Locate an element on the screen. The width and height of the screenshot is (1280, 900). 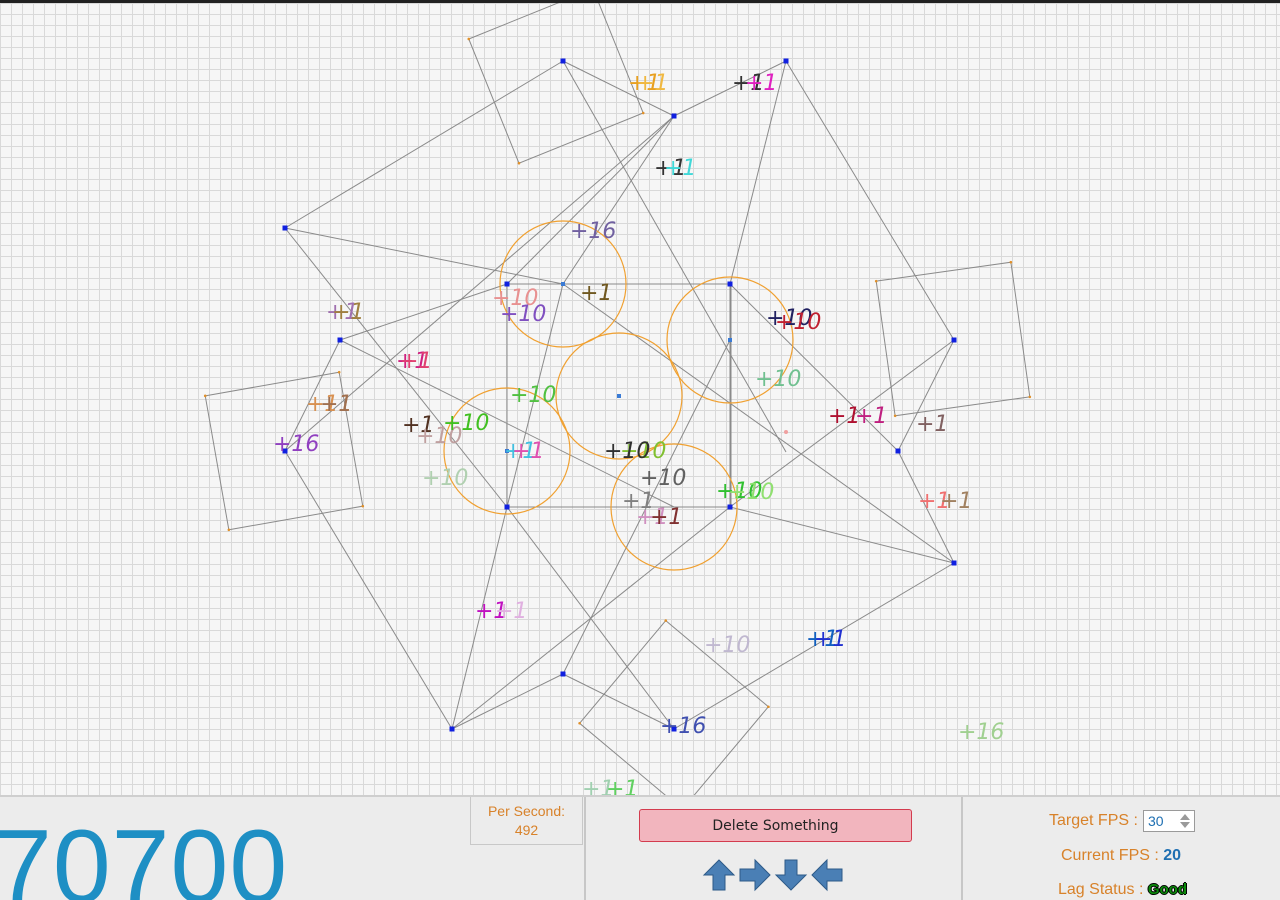
current-fps-line: Current FPS : 20 is located at coordinates (1121, 856).